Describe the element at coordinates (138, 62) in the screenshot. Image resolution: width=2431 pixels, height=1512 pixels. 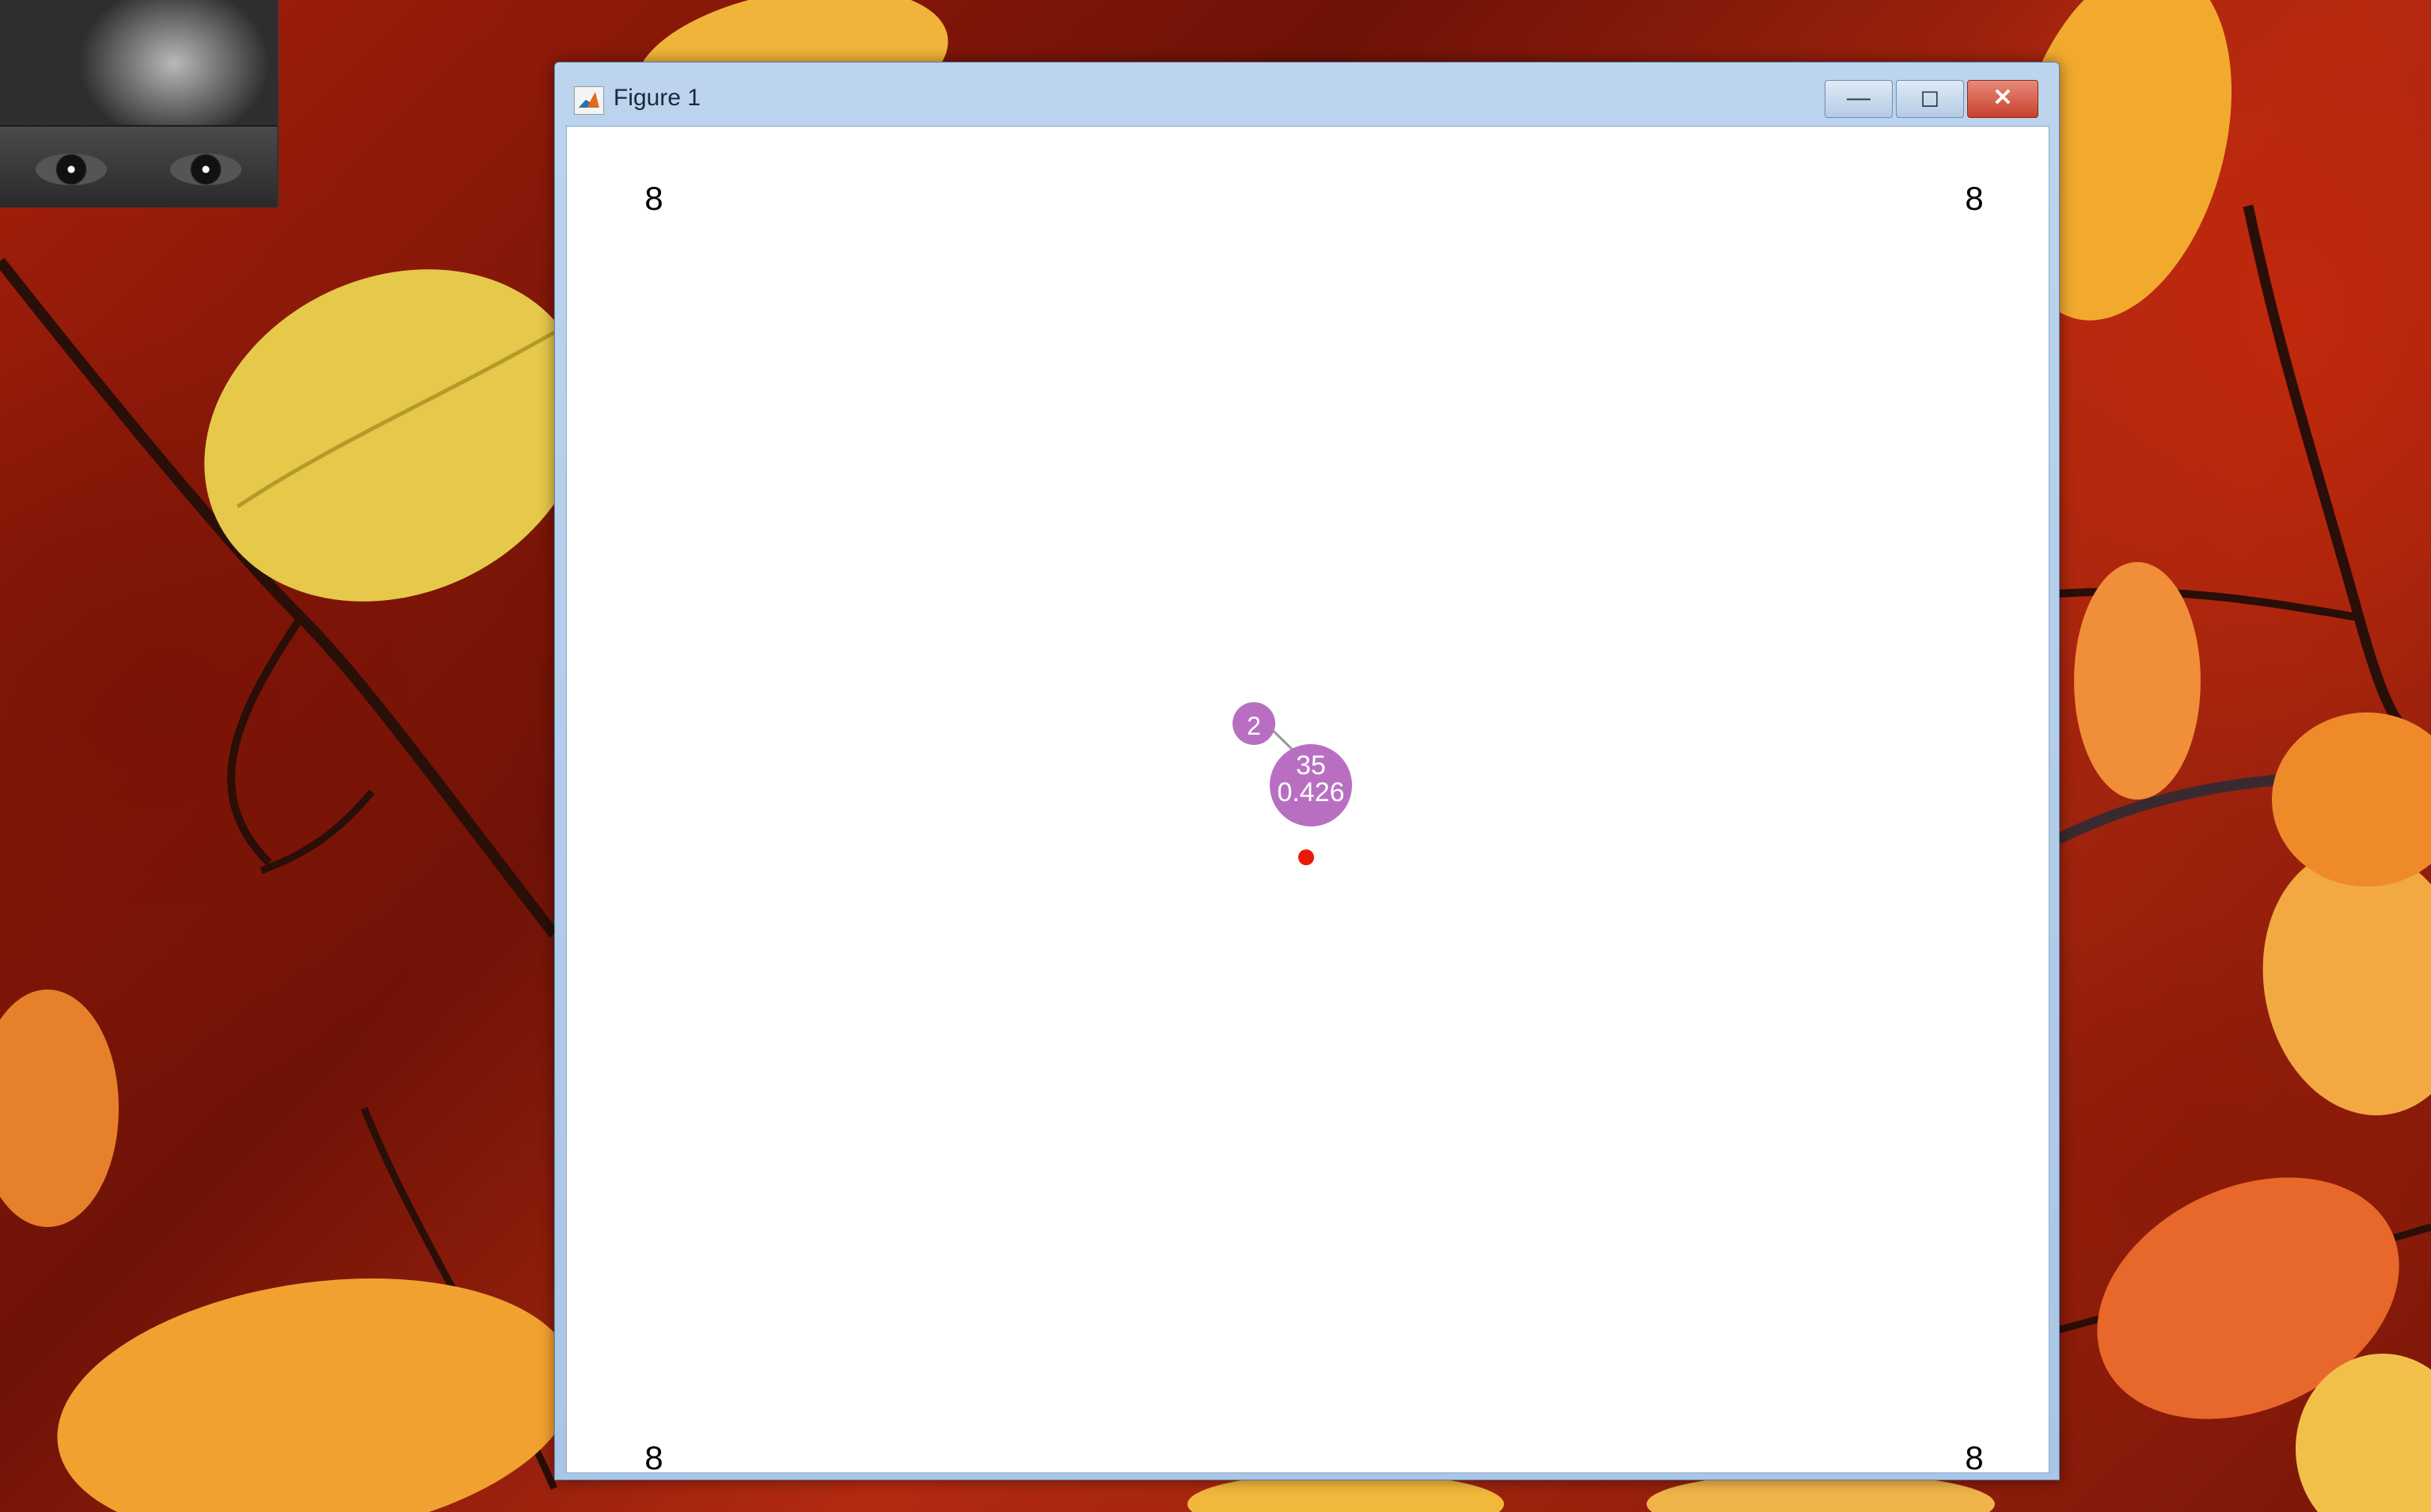
I see `webcam-face-image` at that location.